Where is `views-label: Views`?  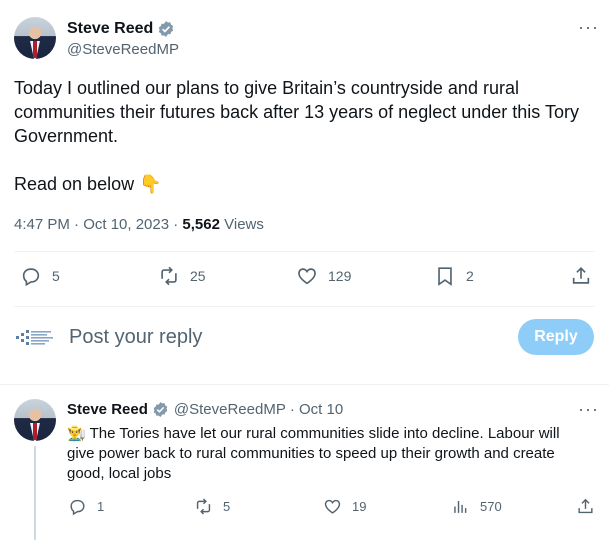
views-label: Views is located at coordinates (241, 224).